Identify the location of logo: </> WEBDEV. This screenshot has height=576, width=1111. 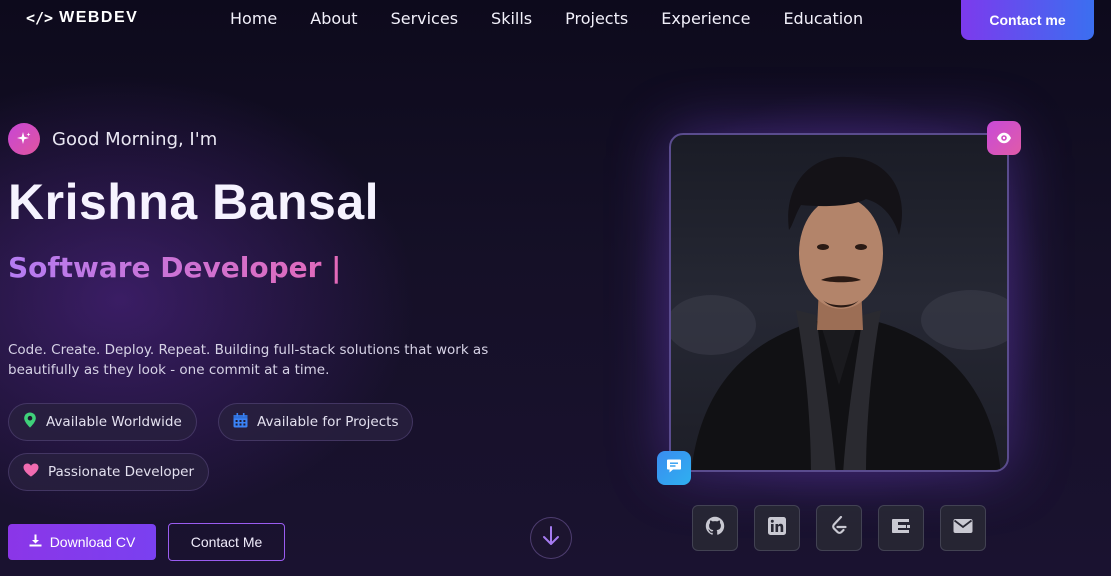
(82, 18).